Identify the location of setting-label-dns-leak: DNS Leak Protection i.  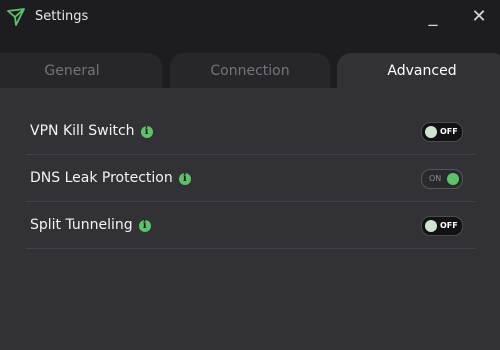
(110, 178).